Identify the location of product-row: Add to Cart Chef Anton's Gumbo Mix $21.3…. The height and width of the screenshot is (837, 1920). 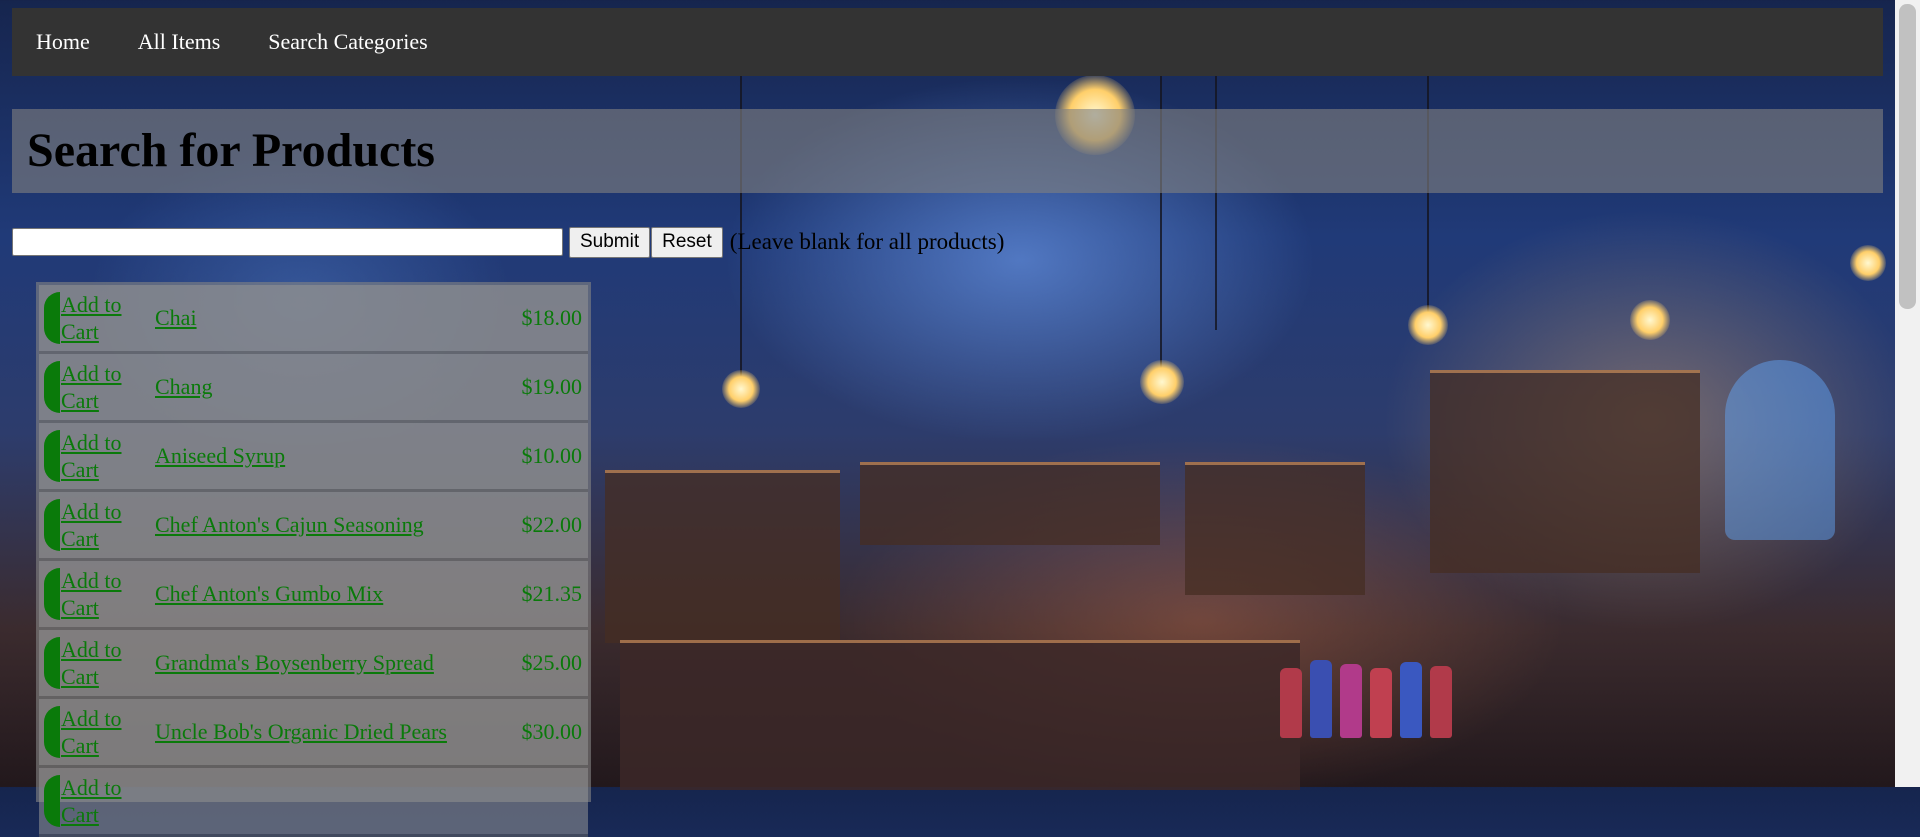
(313, 595).